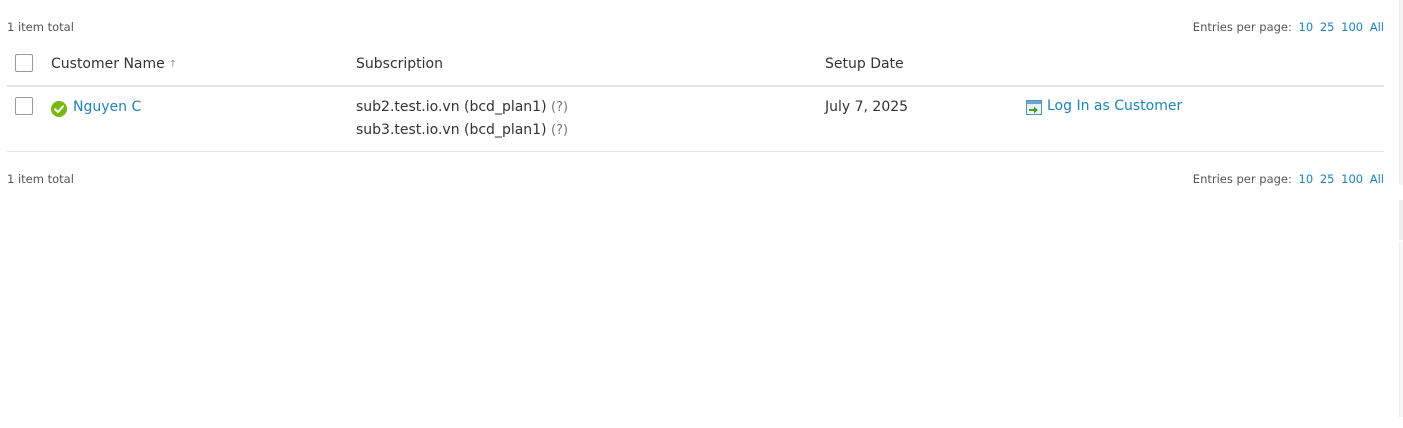 This screenshot has height=428, width=1403. Describe the element at coordinates (59, 109) in the screenshot. I see `active-check-icon` at that location.